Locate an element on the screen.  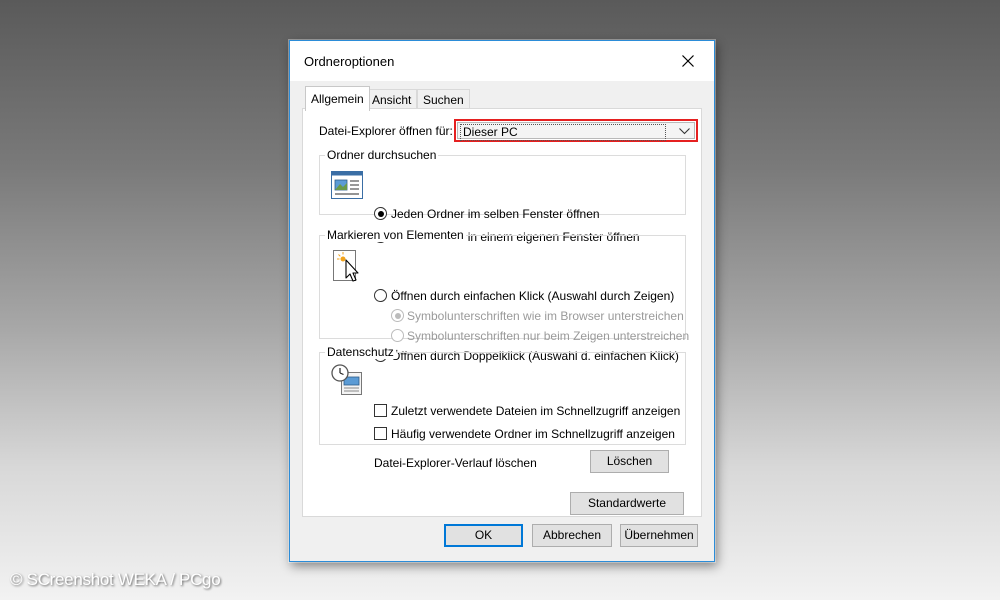
radio-same-window is located at coordinates (380, 213).